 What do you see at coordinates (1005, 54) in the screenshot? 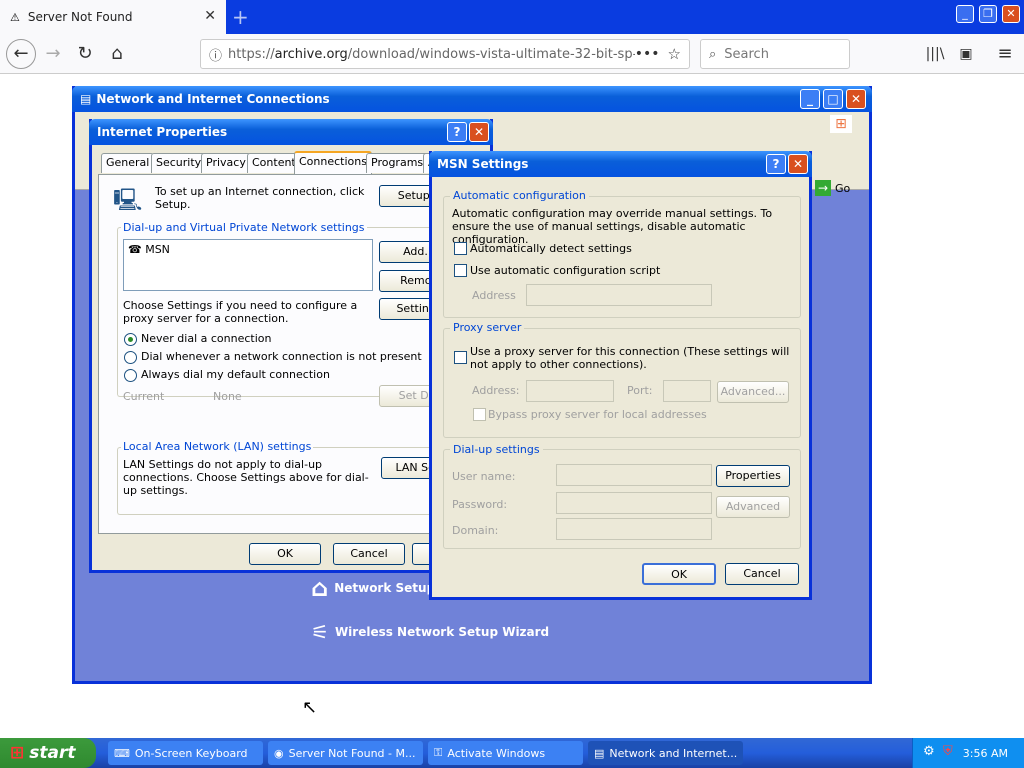
I see `menu-icon: ≡` at bounding box center [1005, 54].